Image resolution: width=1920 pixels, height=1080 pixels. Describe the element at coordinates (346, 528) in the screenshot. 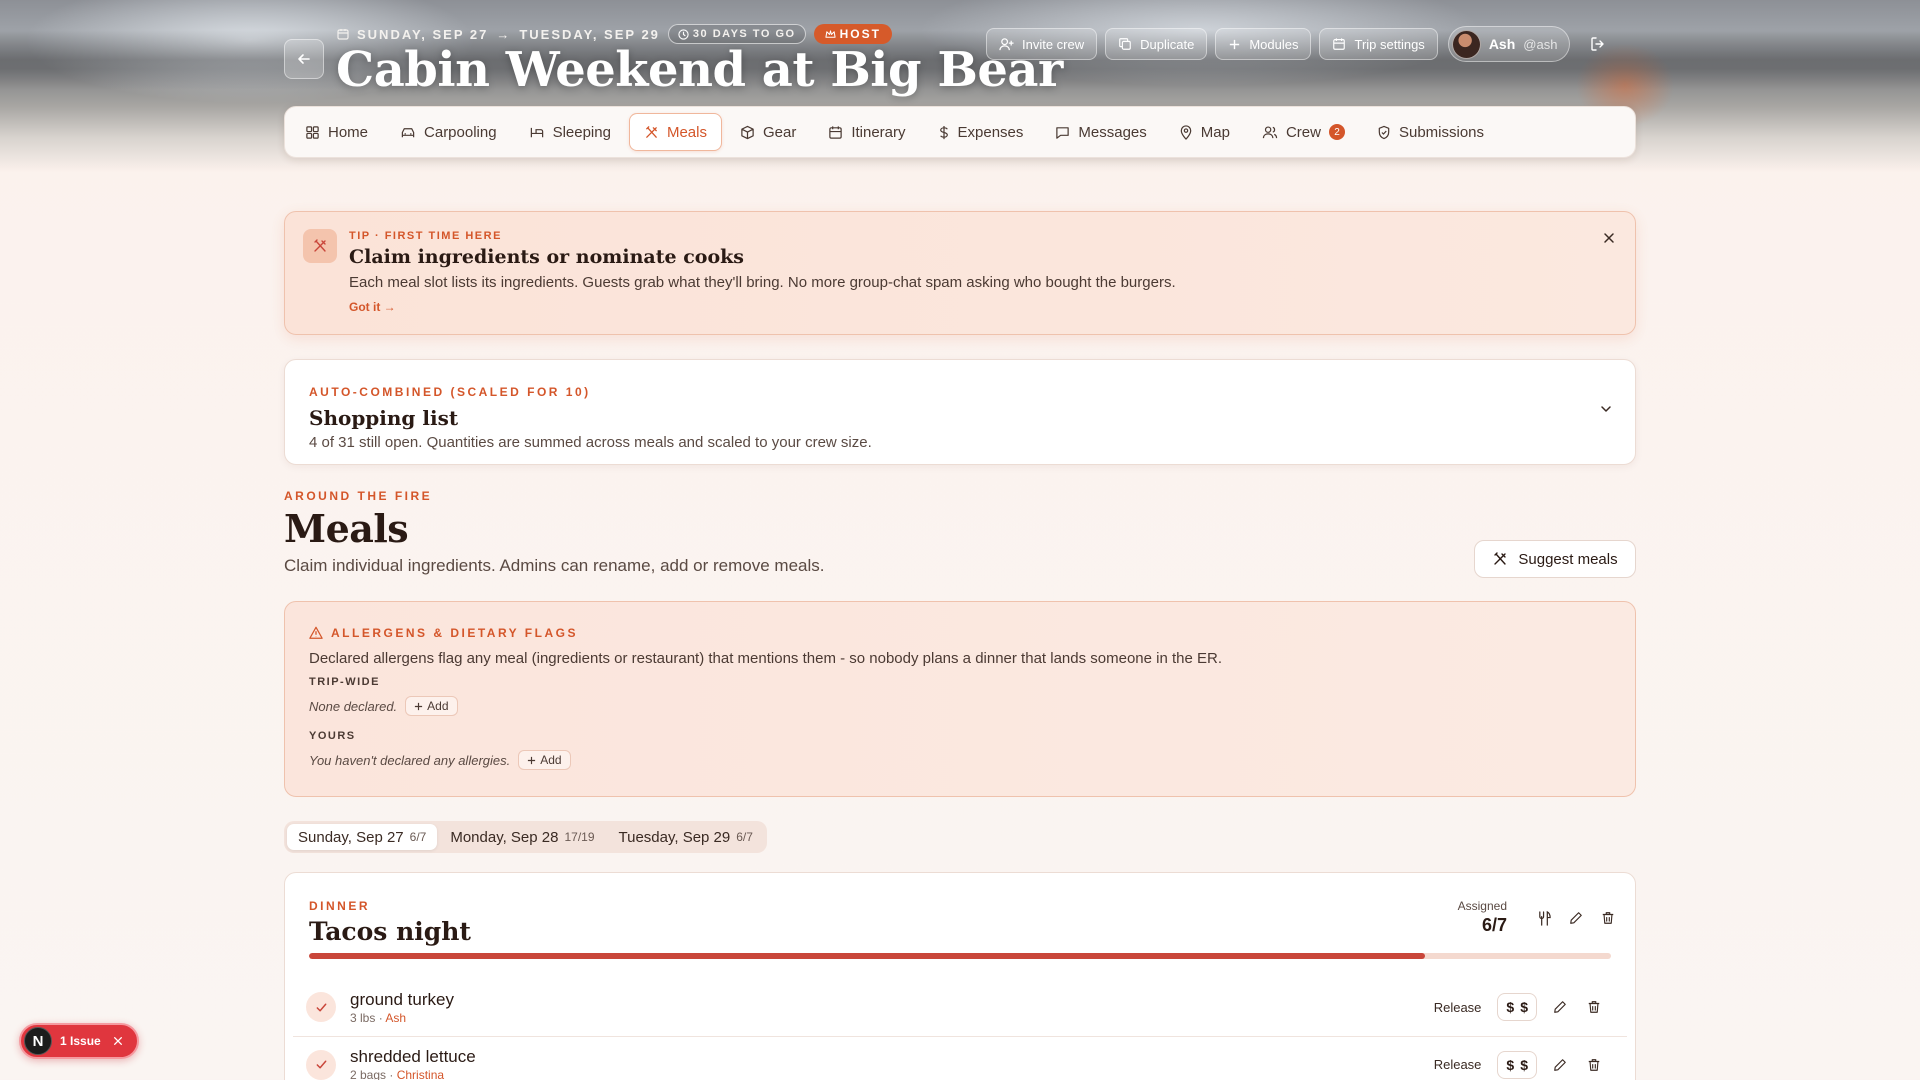

I see `page-title: Meals` at that location.